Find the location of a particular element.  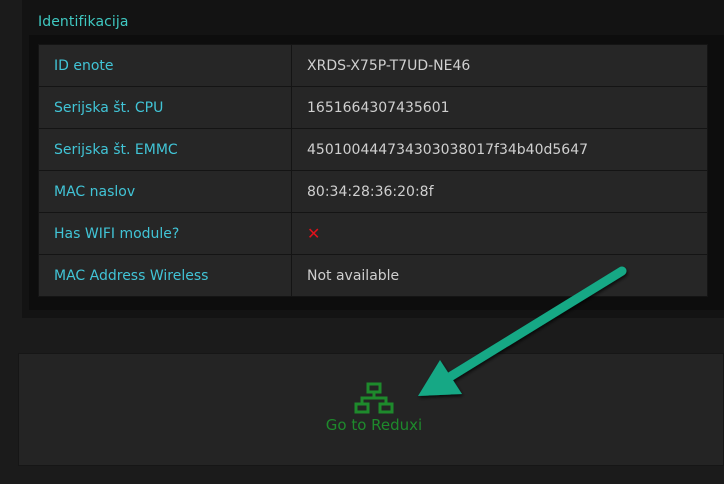

table-row: MAC Address Wireless Not available is located at coordinates (373, 275).